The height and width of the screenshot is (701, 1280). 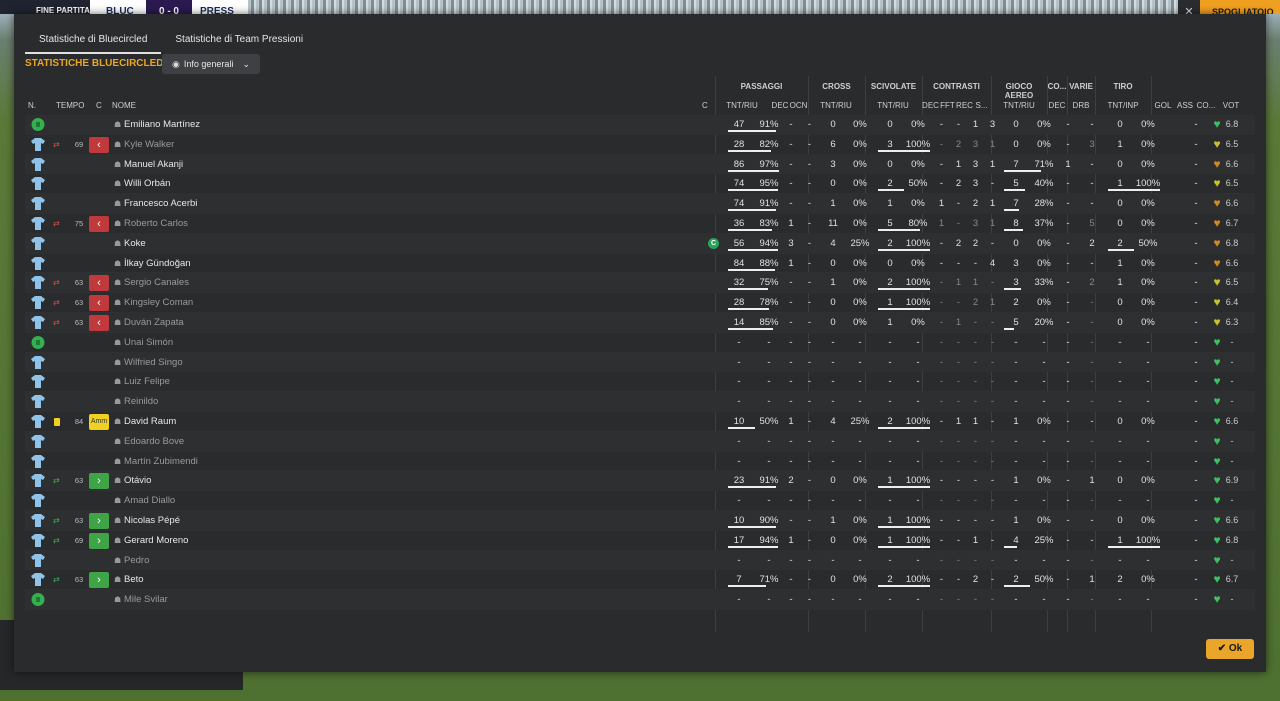 What do you see at coordinates (156, 541) in the screenshot?
I see `player-name: Gerard Moreno` at bounding box center [156, 541].